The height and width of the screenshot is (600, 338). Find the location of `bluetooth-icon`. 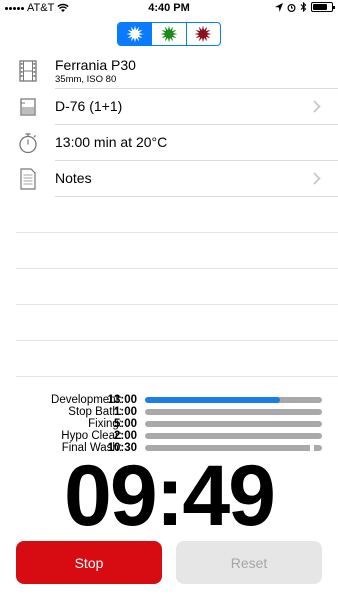

bluetooth-icon is located at coordinates (303, 7).